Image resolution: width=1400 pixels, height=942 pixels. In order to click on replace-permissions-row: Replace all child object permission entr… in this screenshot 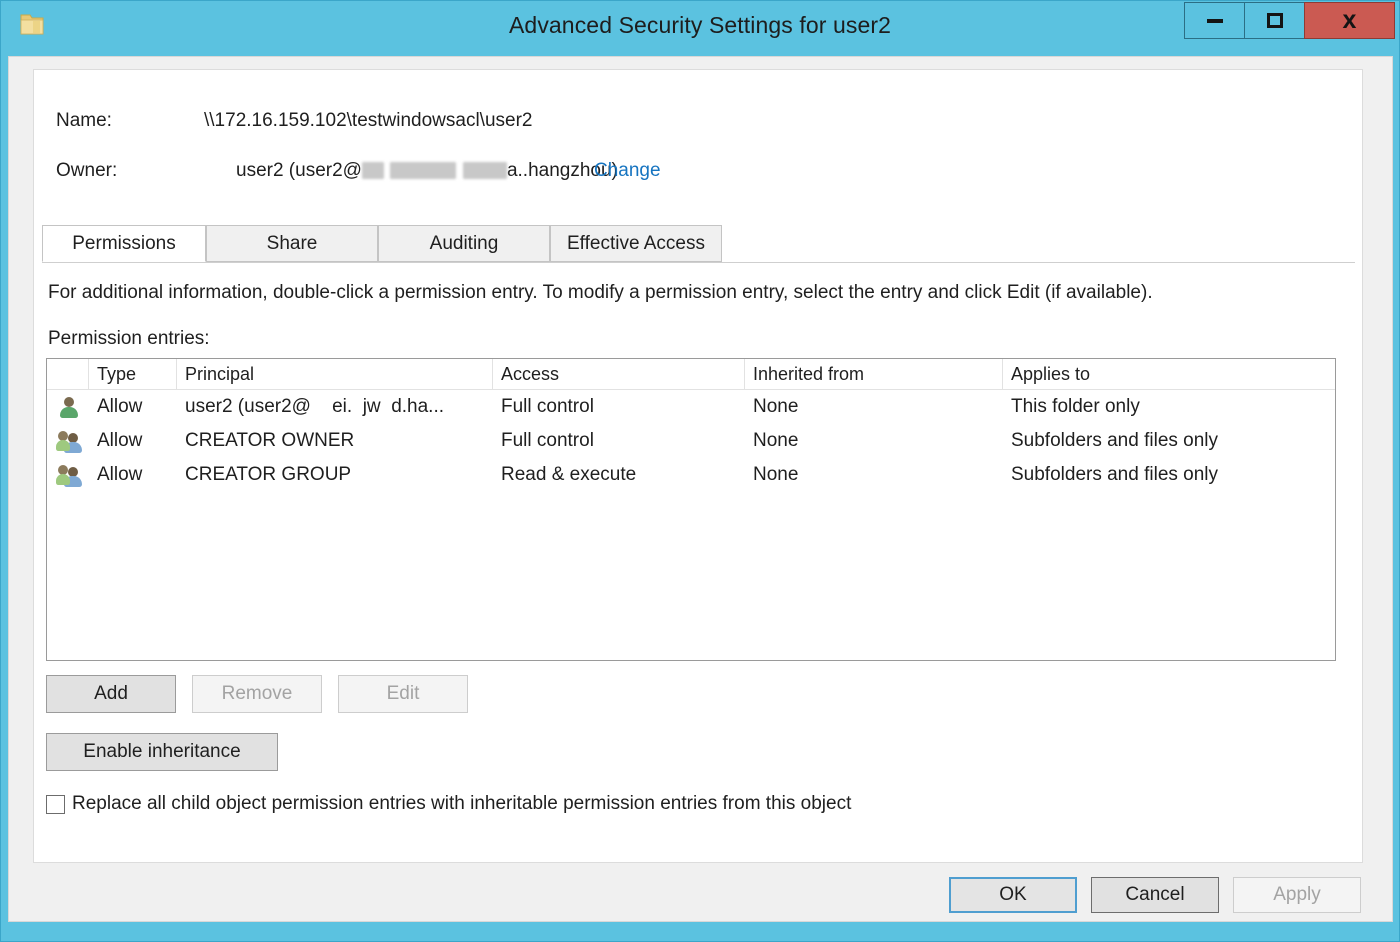, I will do `click(448, 804)`.